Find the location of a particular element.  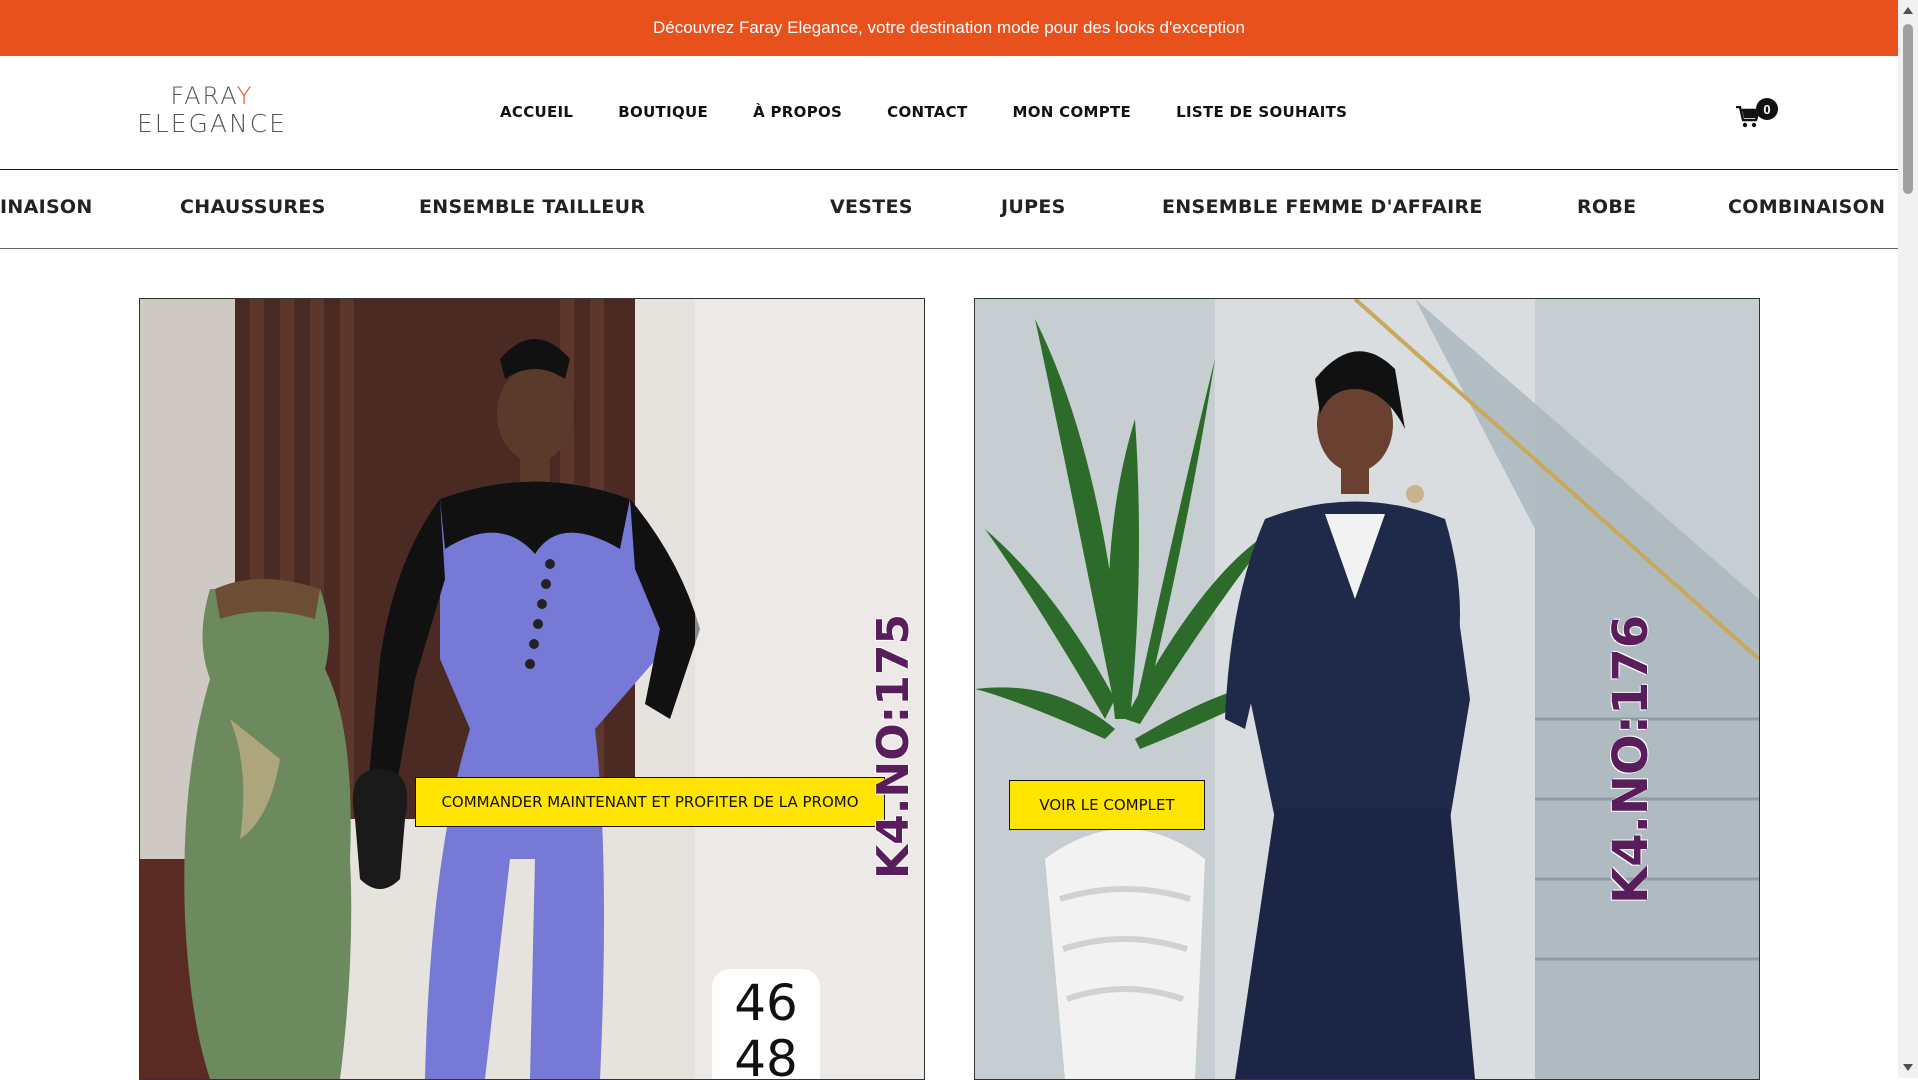

site-logo: FARAY ELEGANCE is located at coordinates (212, 110).